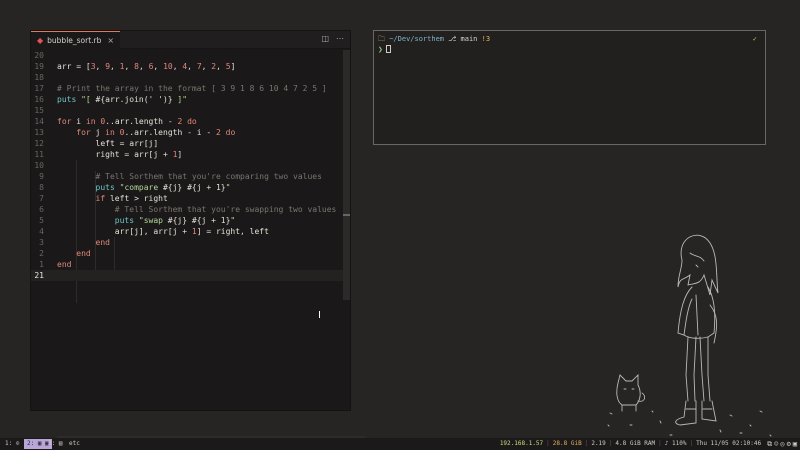  I want to click on ip-address: 192.168.1.57, so click(521, 443).